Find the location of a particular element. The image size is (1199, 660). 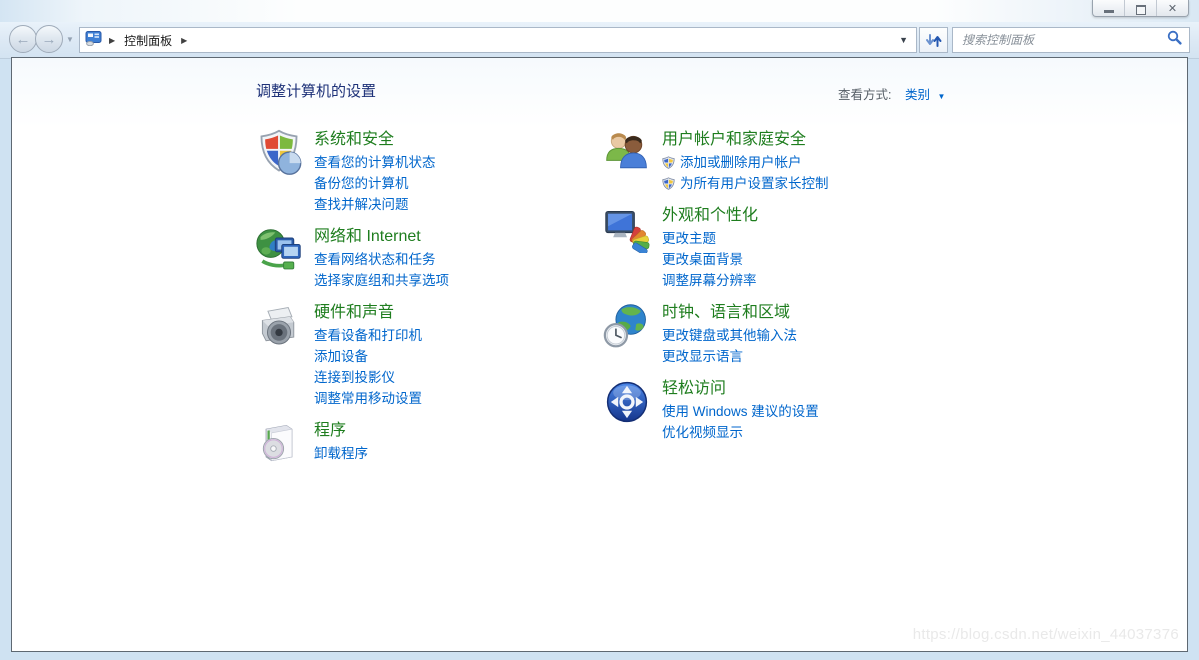

task-link: 查看设备和打印机 is located at coordinates (368, 335).